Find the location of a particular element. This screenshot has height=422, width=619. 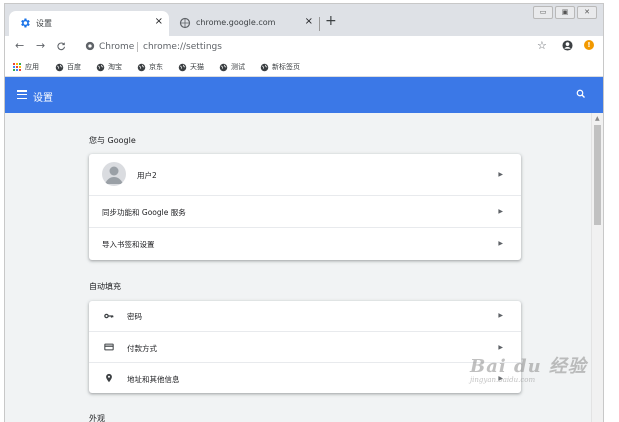

minimize-button: ▭ is located at coordinates (543, 12).